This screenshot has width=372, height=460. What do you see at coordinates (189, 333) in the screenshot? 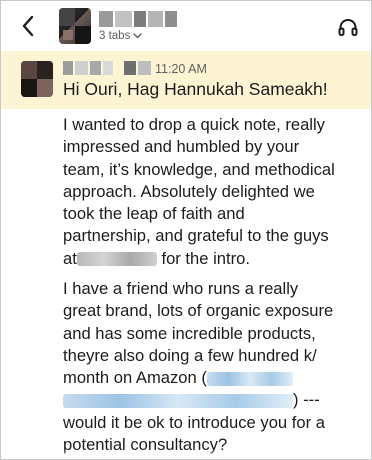
I see `message-line: and has some incredible products,` at bounding box center [189, 333].